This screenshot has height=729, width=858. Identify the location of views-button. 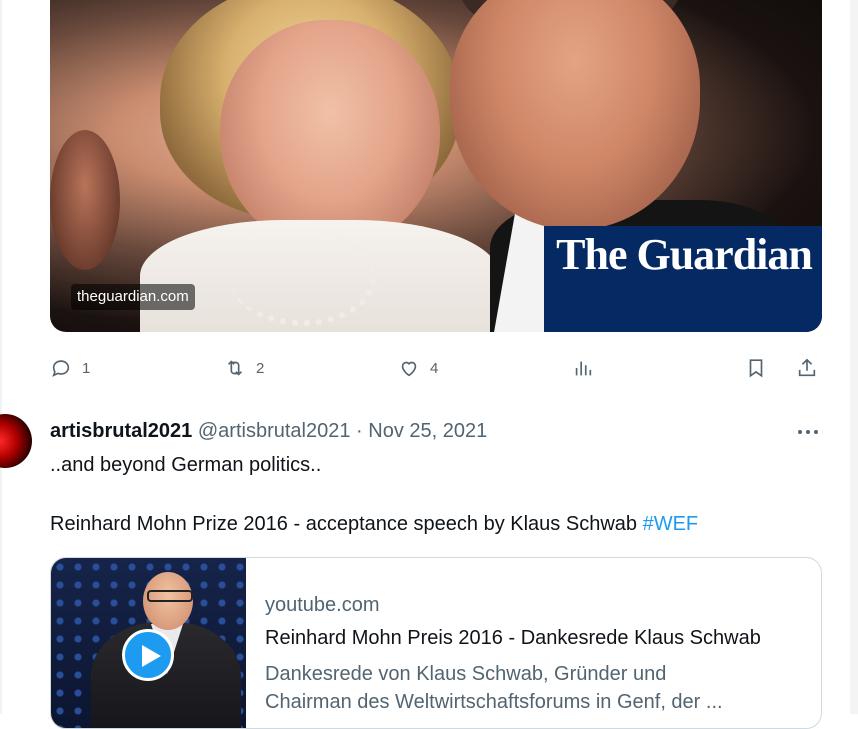
(583, 368).